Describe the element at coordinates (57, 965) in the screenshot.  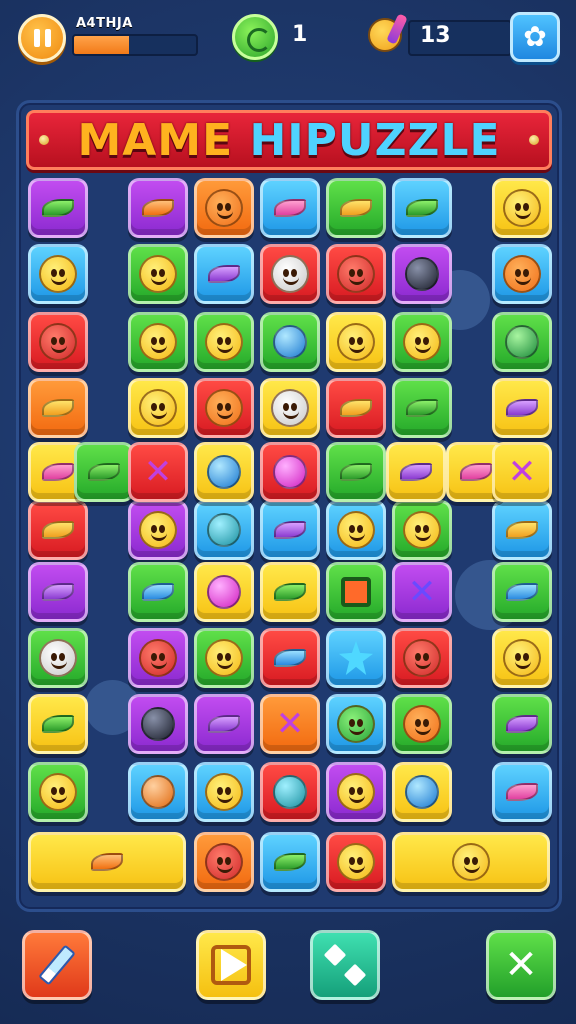
I see `hint-button` at that location.